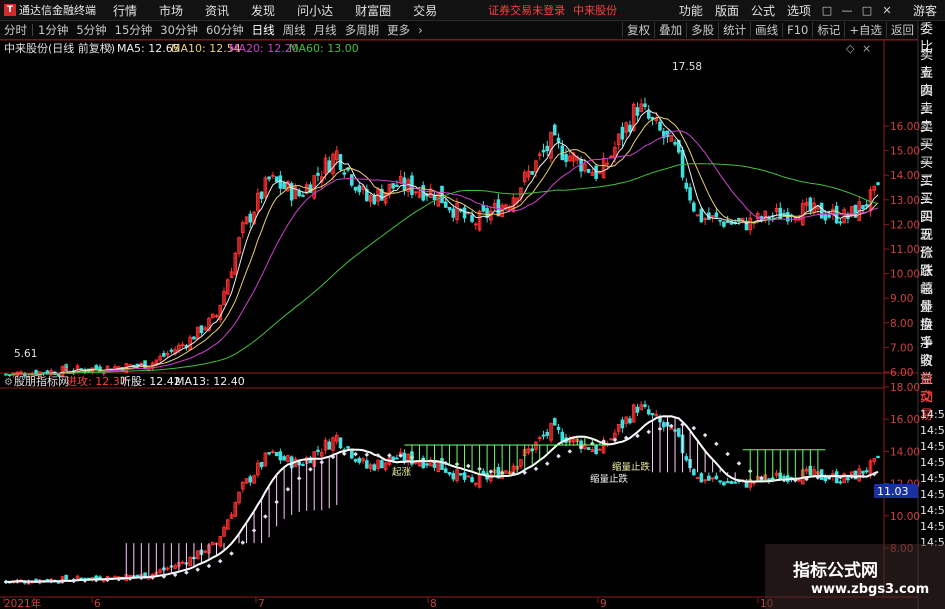  Describe the element at coordinates (866, 48) in the screenshot. I see `close-panel-icon: ×` at that location.